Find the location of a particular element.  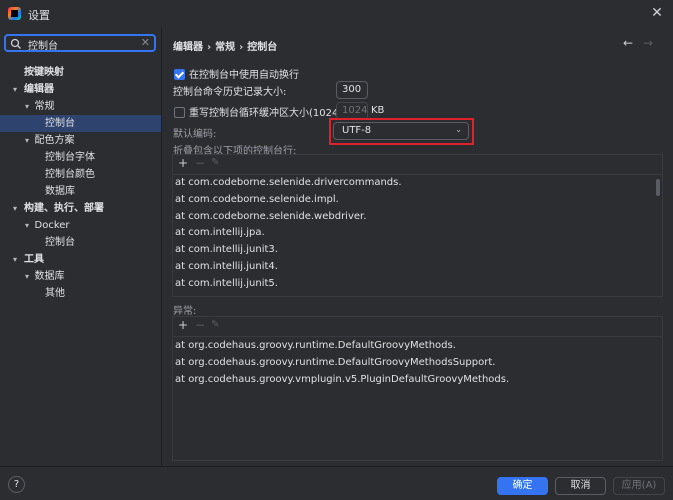

history-size-label: 控制台命令历史记录大小: is located at coordinates (230, 92).